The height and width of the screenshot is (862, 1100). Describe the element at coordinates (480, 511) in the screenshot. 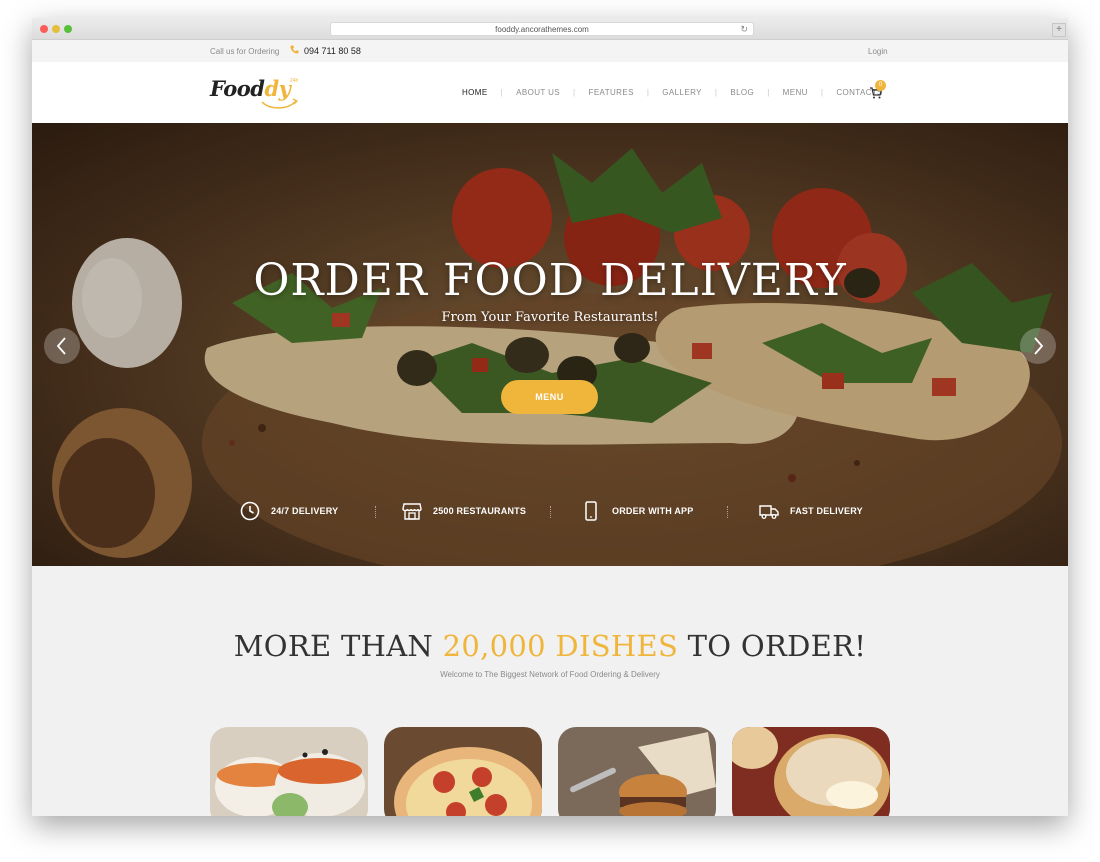

I see `feature-label: 2500 RESTAURANTS` at that location.